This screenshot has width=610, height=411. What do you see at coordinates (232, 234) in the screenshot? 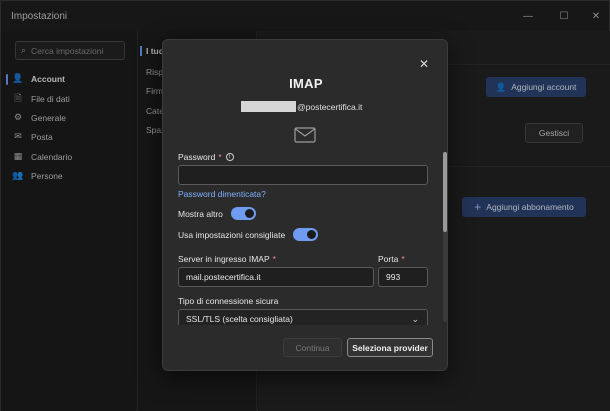
I see `recommended-settings-label: Usa impostazioni consigliate` at bounding box center [232, 234].